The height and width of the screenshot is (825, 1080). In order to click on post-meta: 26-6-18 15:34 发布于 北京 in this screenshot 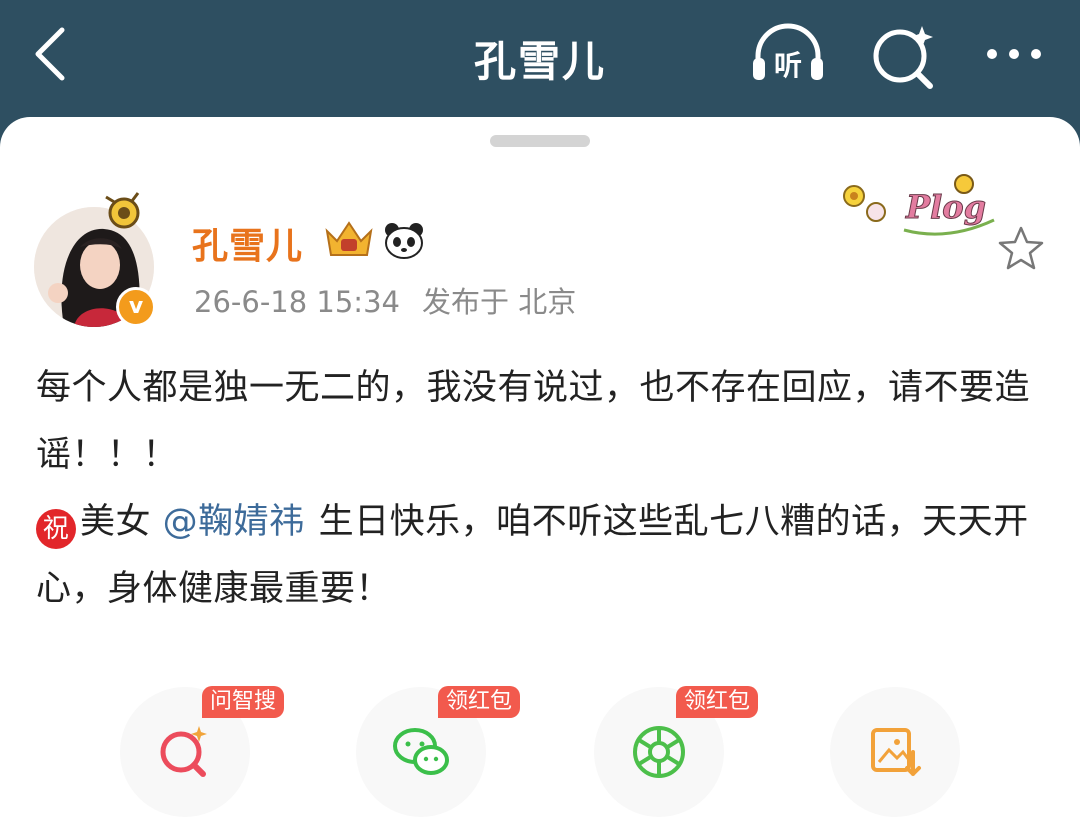, I will do `click(385, 300)`.